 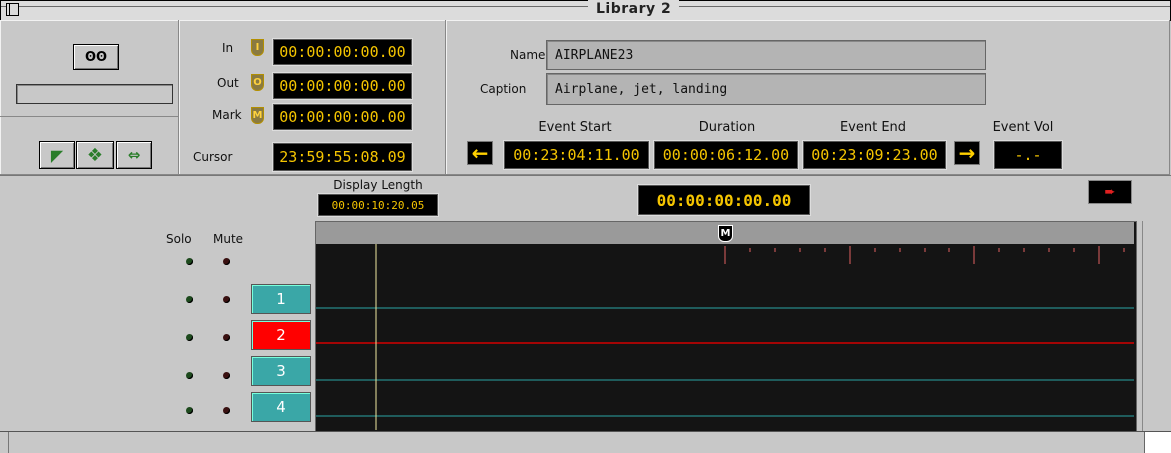 What do you see at coordinates (94, 94) in the screenshot?
I see `deck-status-field` at bounding box center [94, 94].